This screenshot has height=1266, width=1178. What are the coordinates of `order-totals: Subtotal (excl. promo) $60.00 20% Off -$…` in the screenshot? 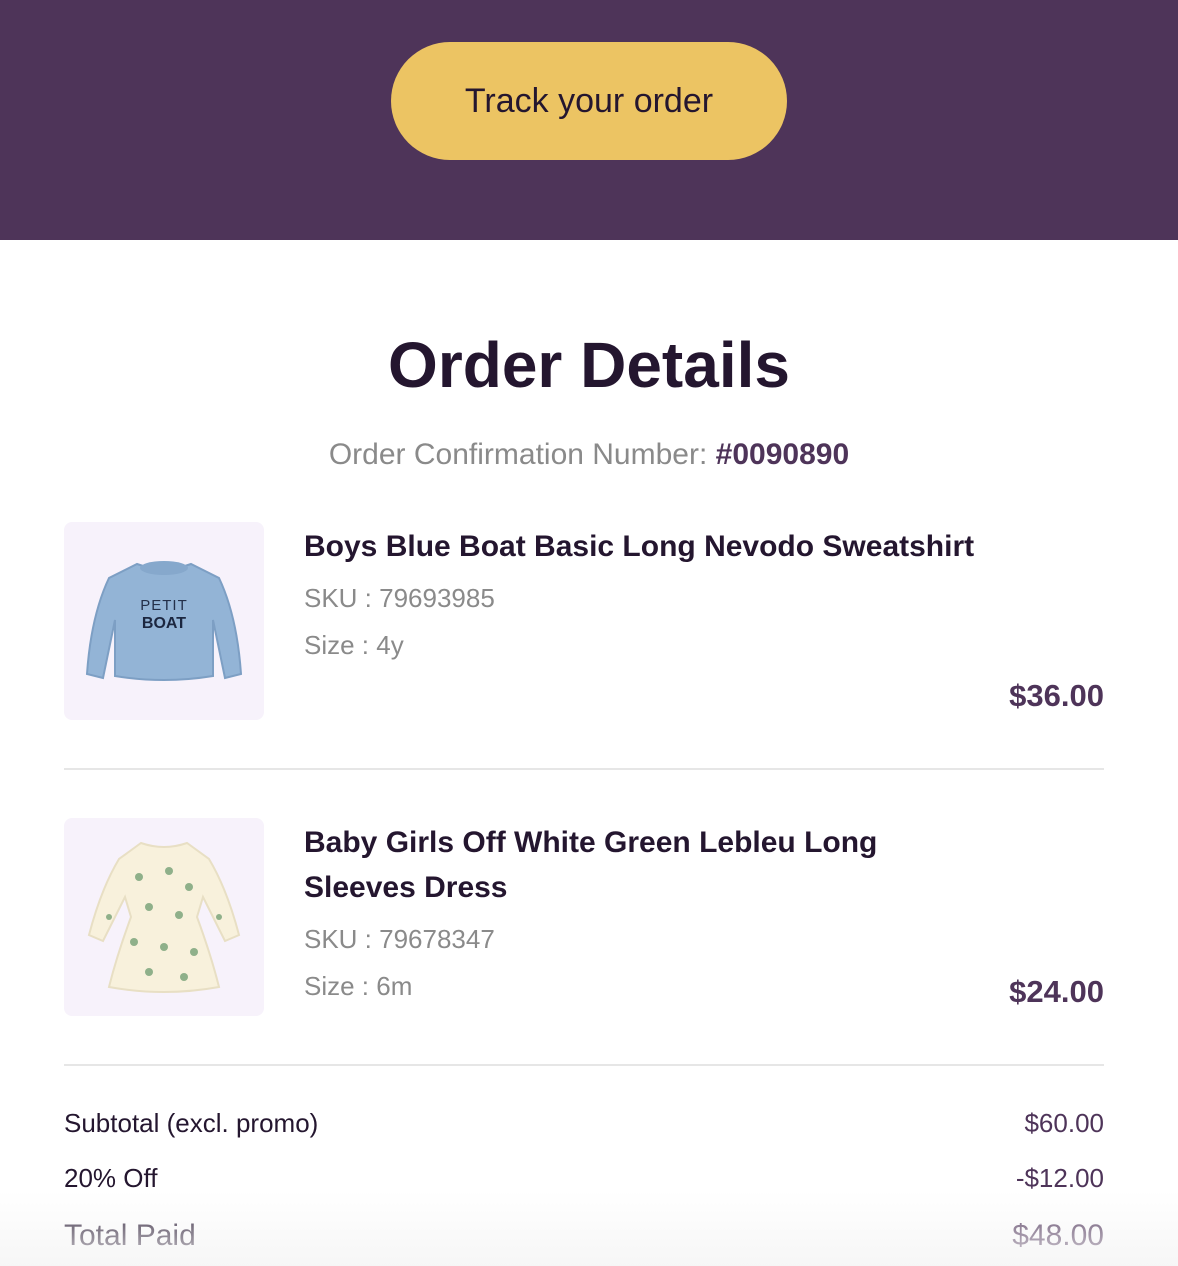 It's located at (584, 1181).